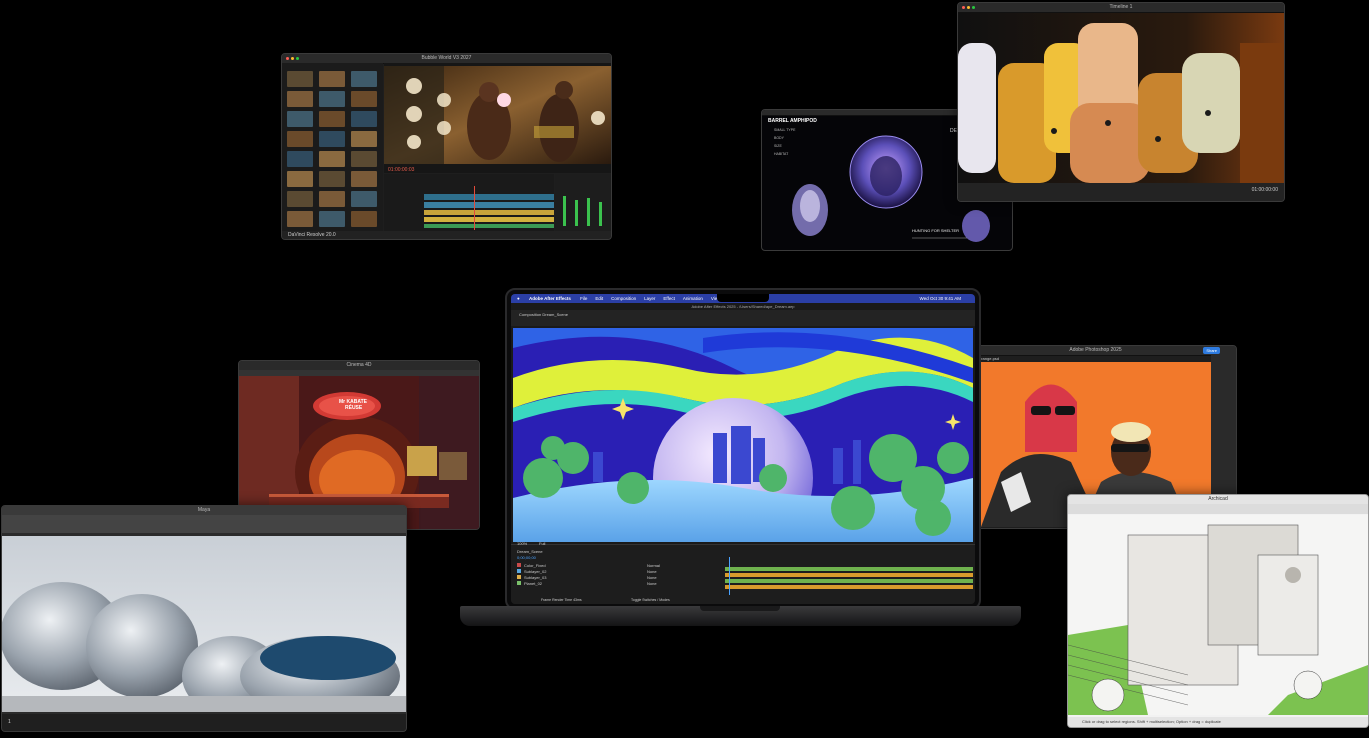 The width and height of the screenshot is (1369, 738). What do you see at coordinates (530, 551) in the screenshot?
I see `timeline-tab: Dream_Scene` at bounding box center [530, 551].